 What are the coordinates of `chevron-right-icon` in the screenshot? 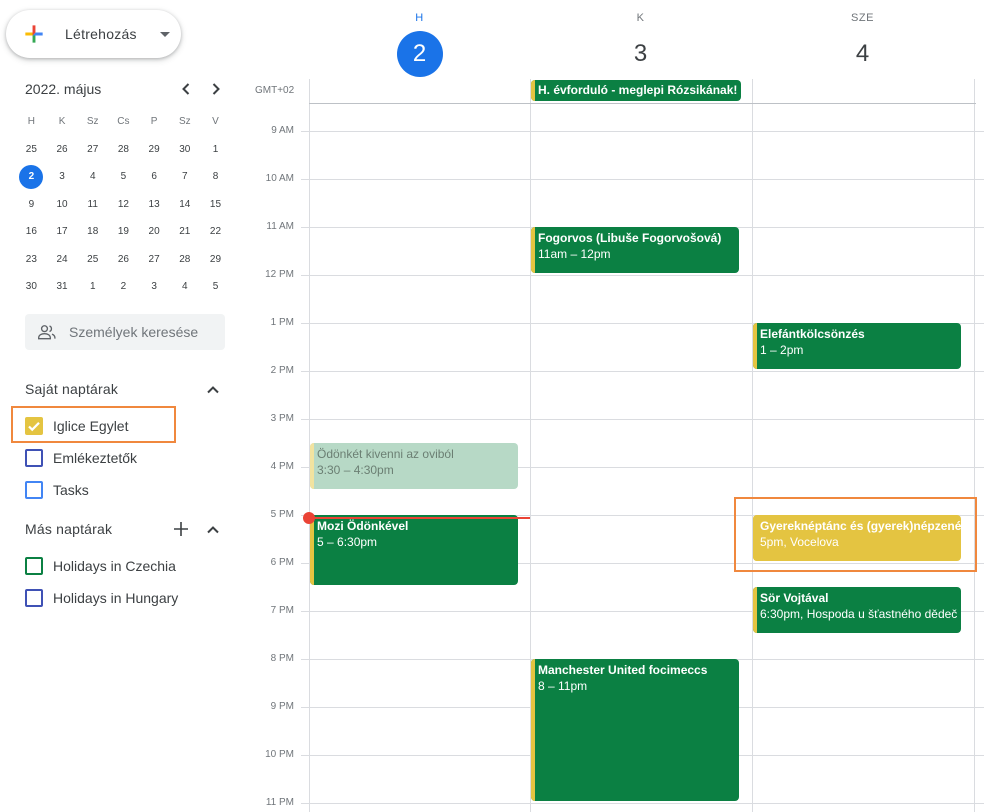 It's located at (216, 89).